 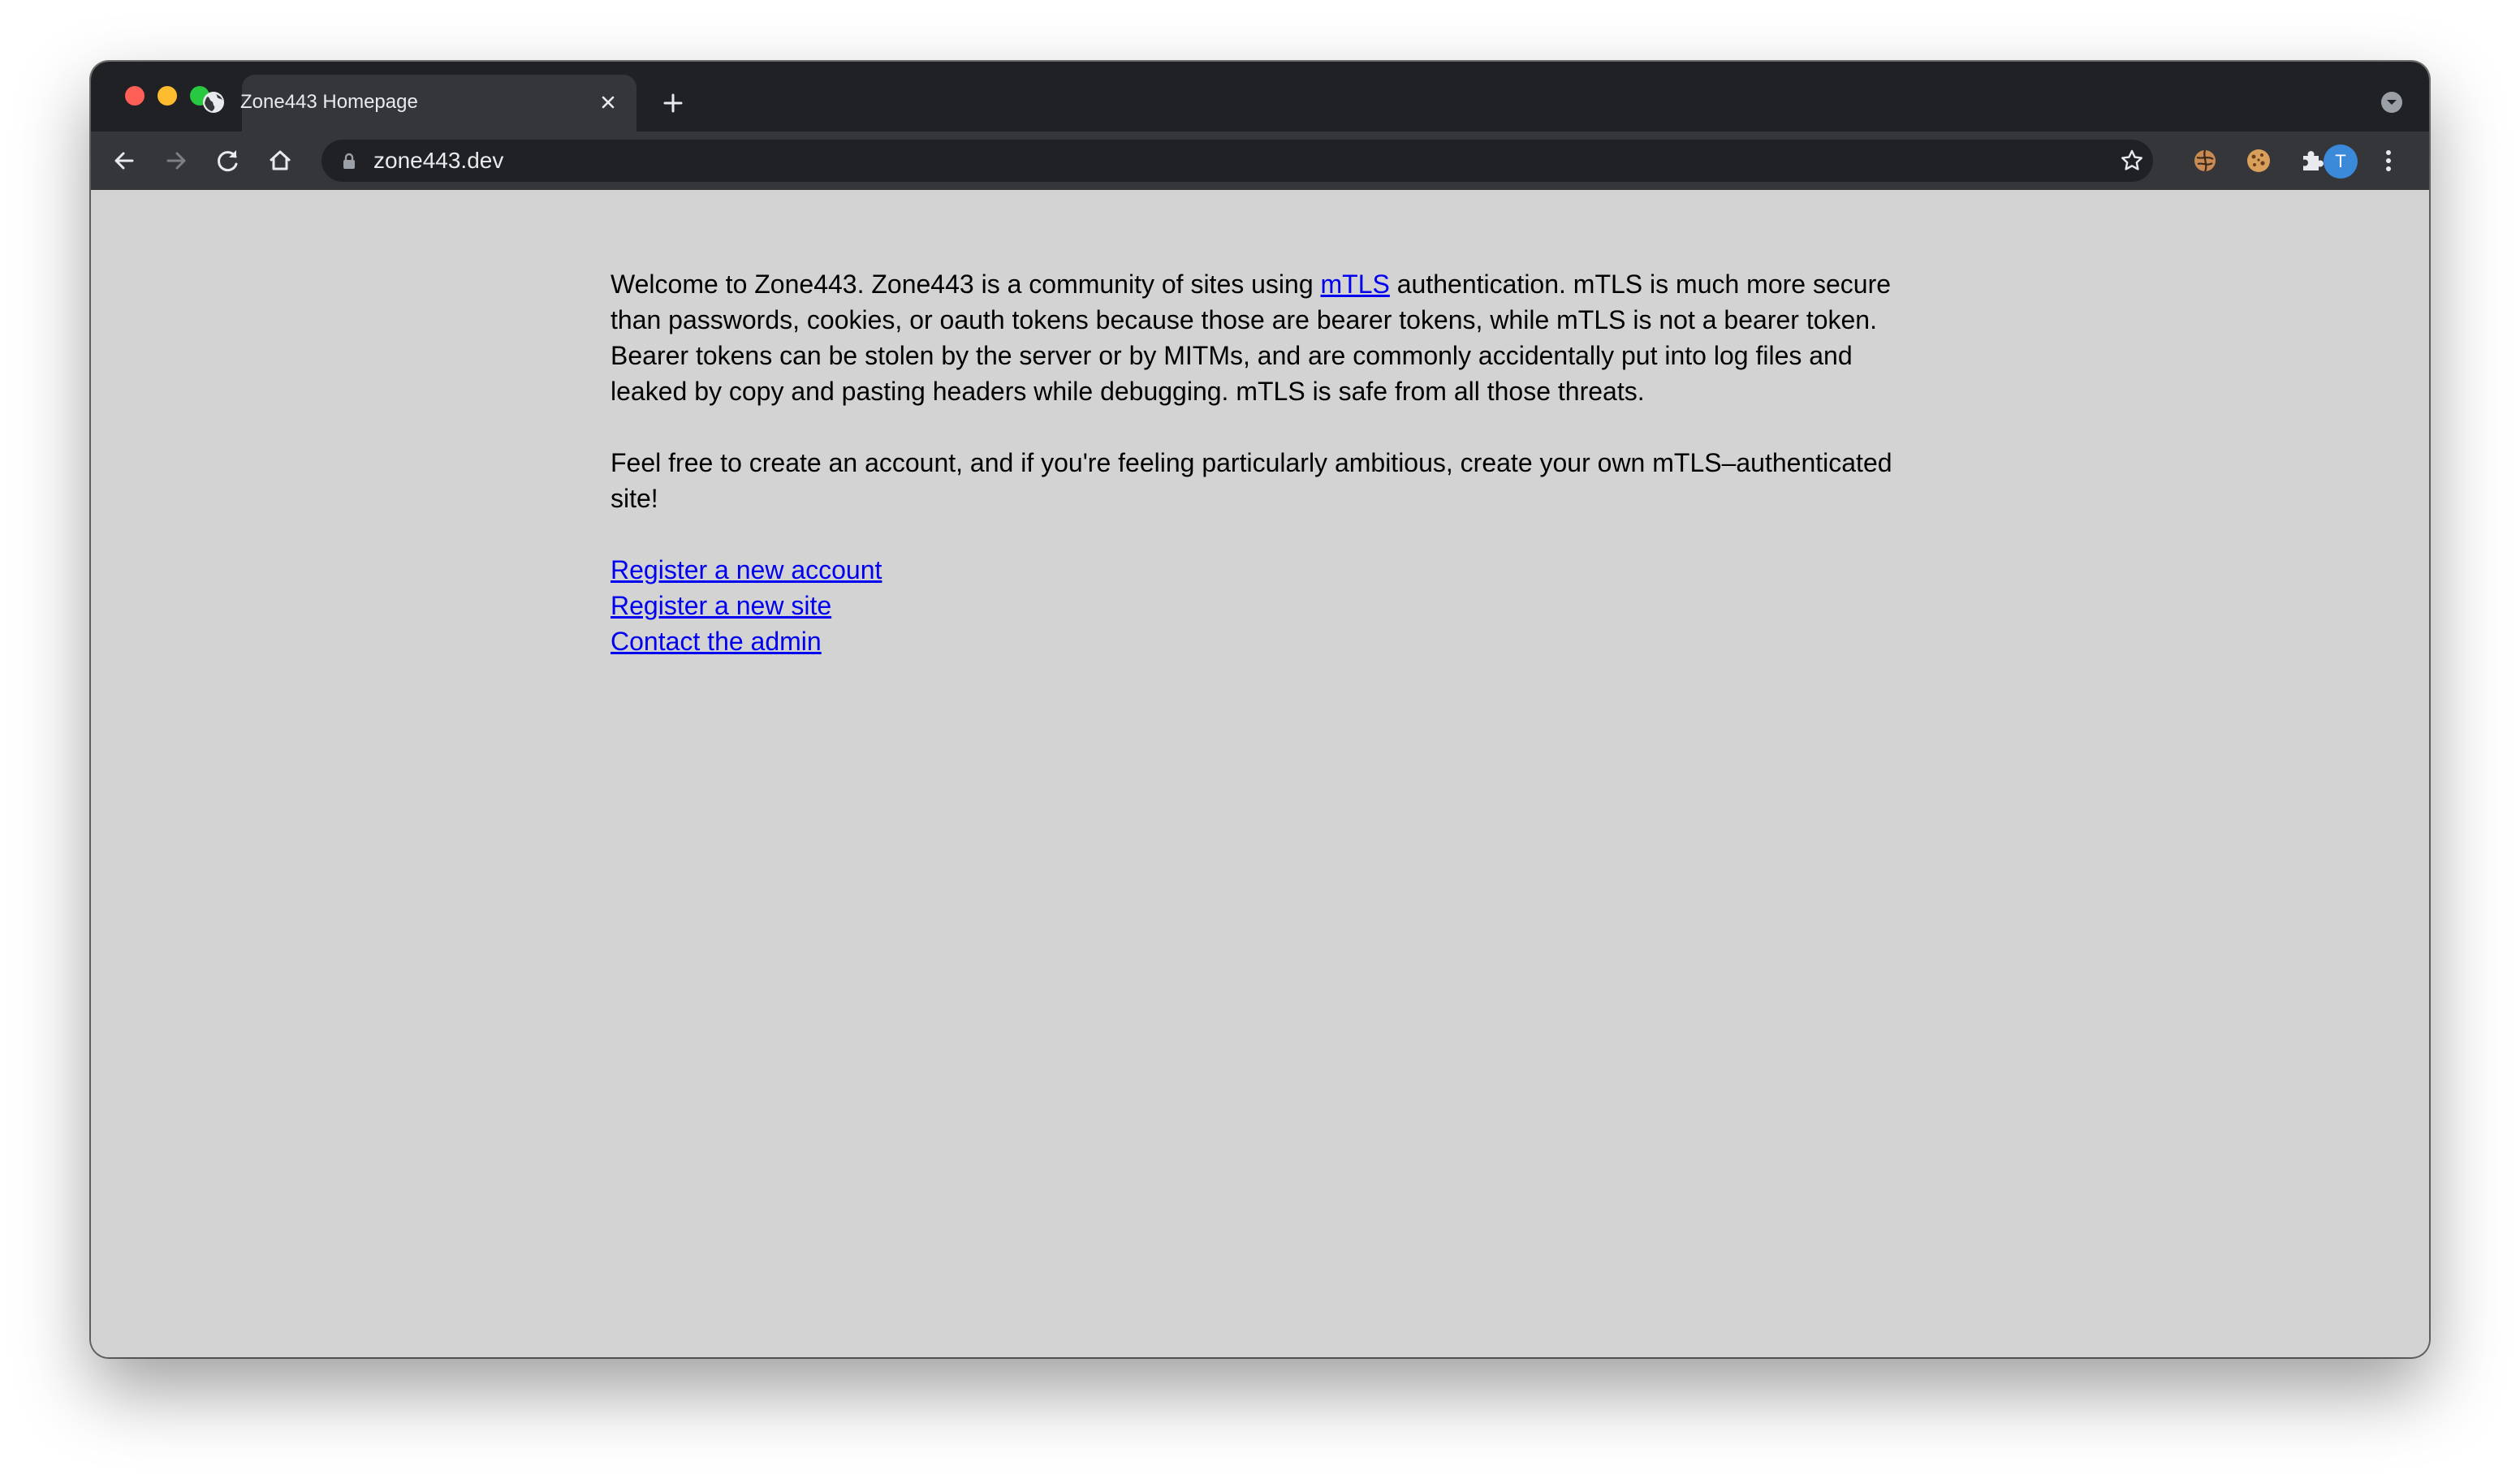 I want to click on url-text: zone443.dev, so click(x=438, y=161).